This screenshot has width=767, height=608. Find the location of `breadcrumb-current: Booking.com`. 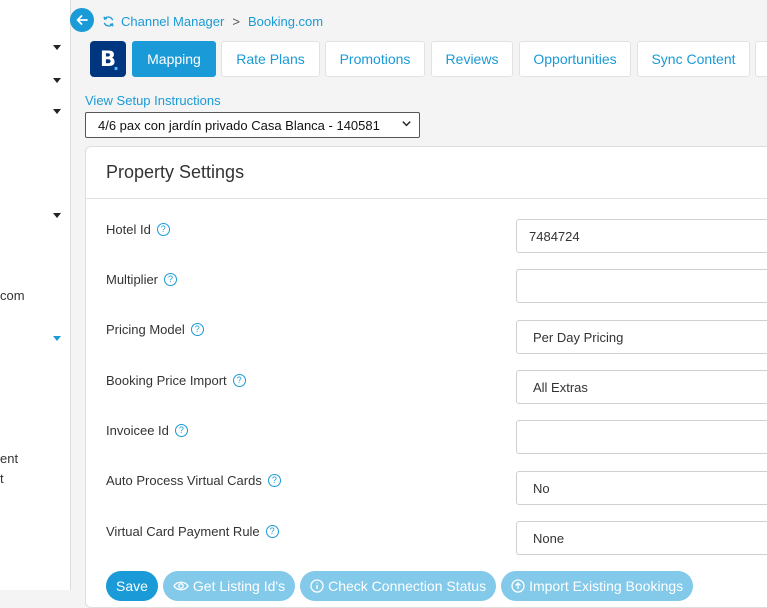

breadcrumb-current: Booking.com is located at coordinates (285, 21).